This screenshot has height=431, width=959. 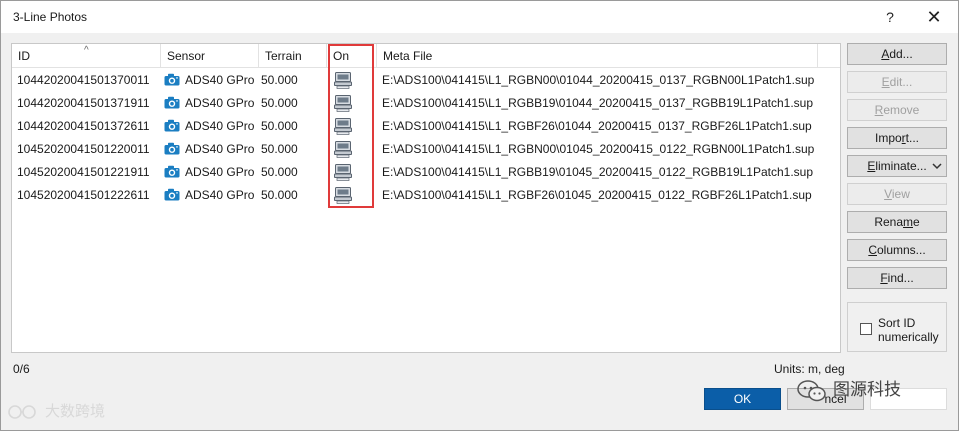 I want to click on sort-id-numerically-label: Sort ID numerically, so click(x=913, y=330).